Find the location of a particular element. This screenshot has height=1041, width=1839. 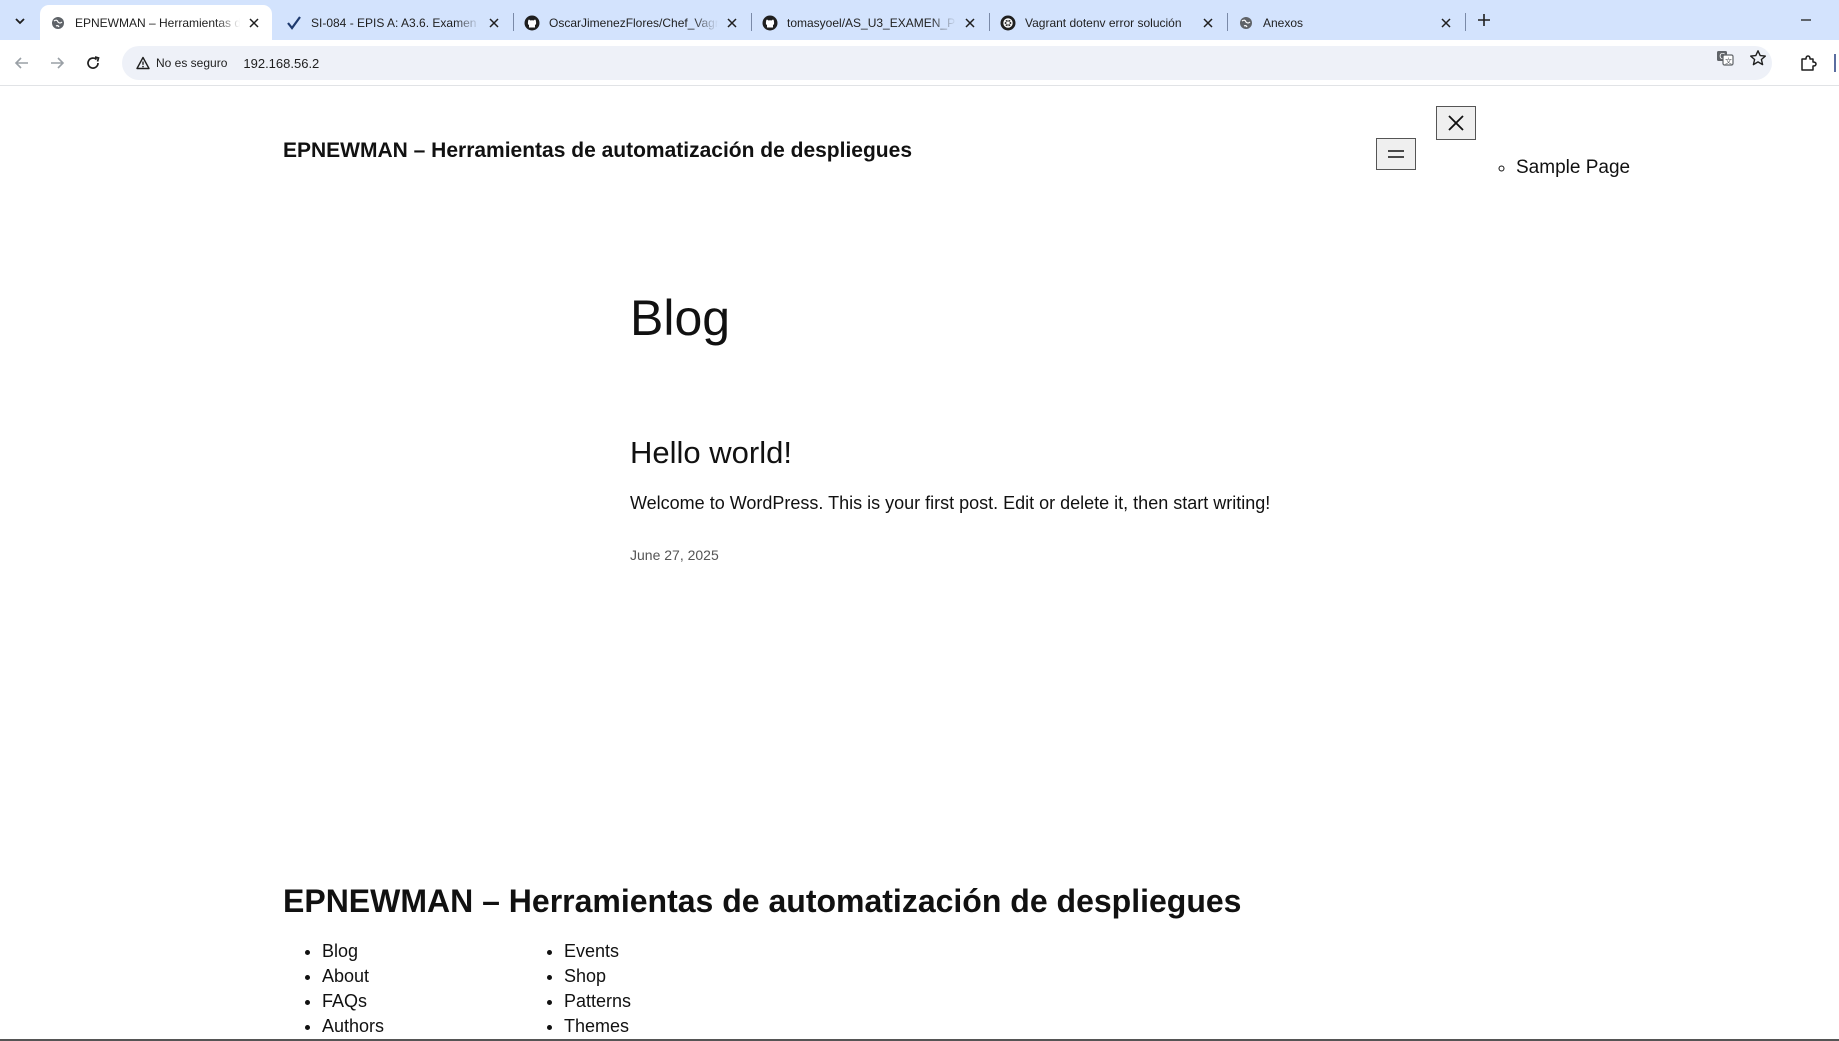

reload-icon is located at coordinates (93, 63).